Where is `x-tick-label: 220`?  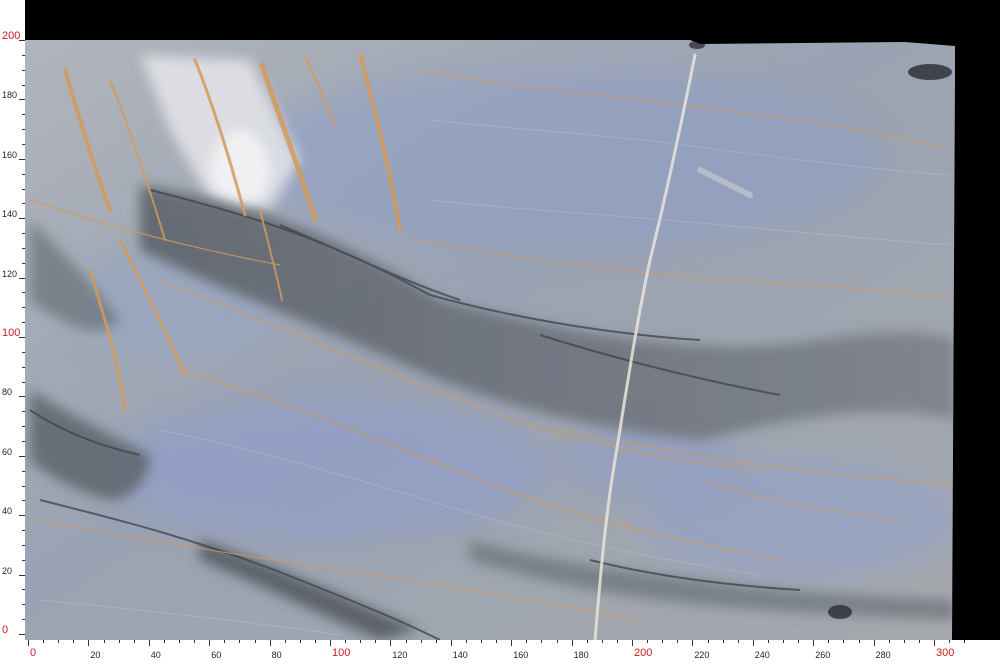
x-tick-label: 220 is located at coordinates (702, 655).